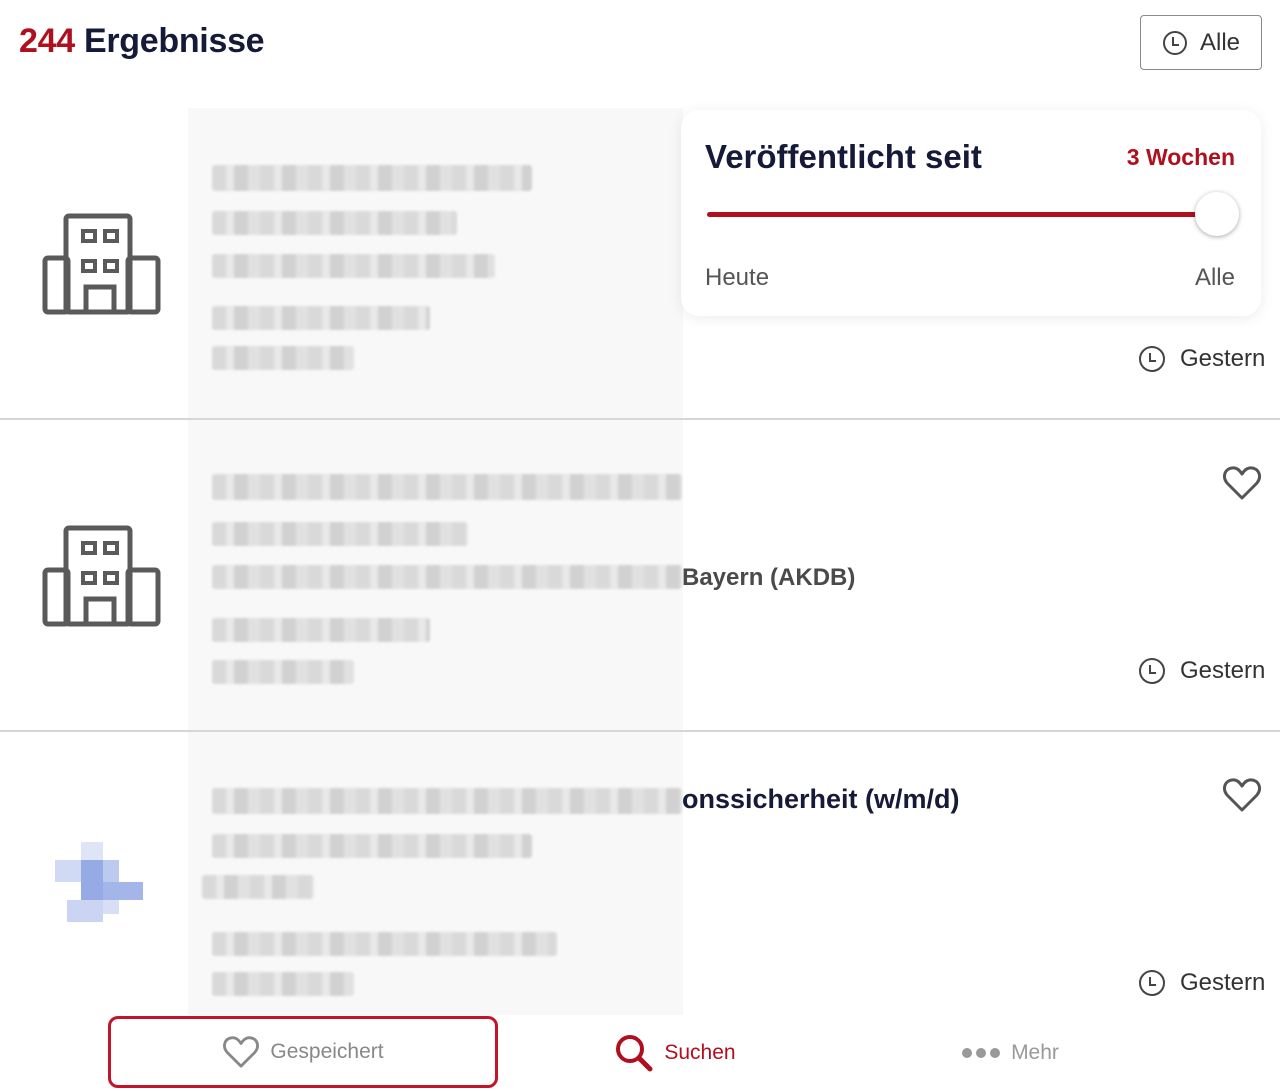 This screenshot has width=1280, height=1091. Describe the element at coordinates (634, 1053) in the screenshot. I see `search-icon` at that location.